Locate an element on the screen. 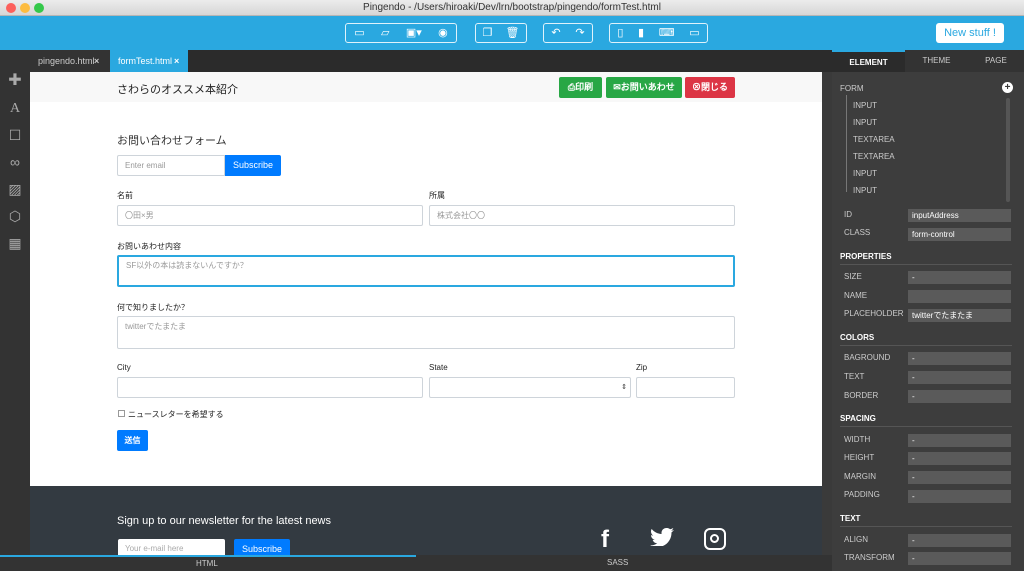 The width and height of the screenshot is (1024, 571). state-label: State is located at coordinates (438, 367).